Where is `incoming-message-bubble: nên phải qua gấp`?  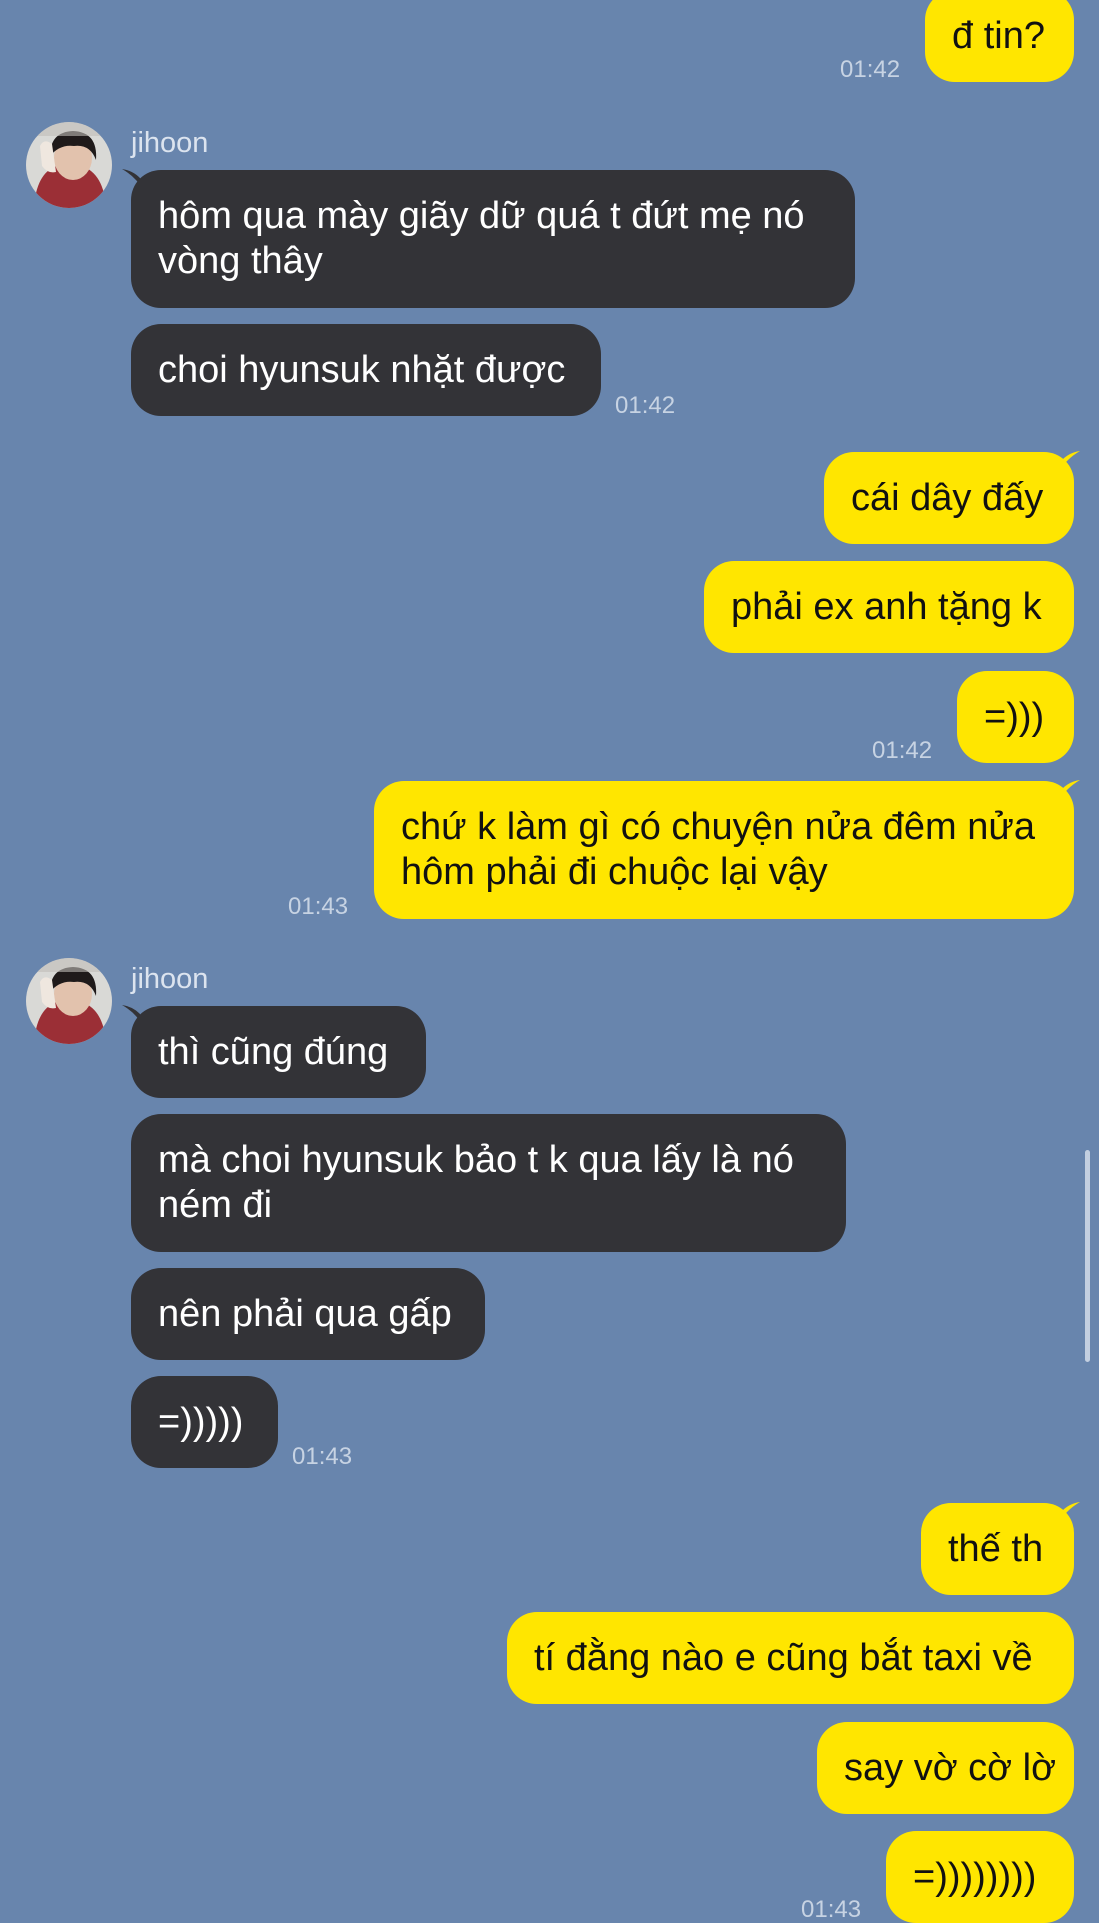
incoming-message-bubble: nên phải qua gấp is located at coordinates (308, 1314).